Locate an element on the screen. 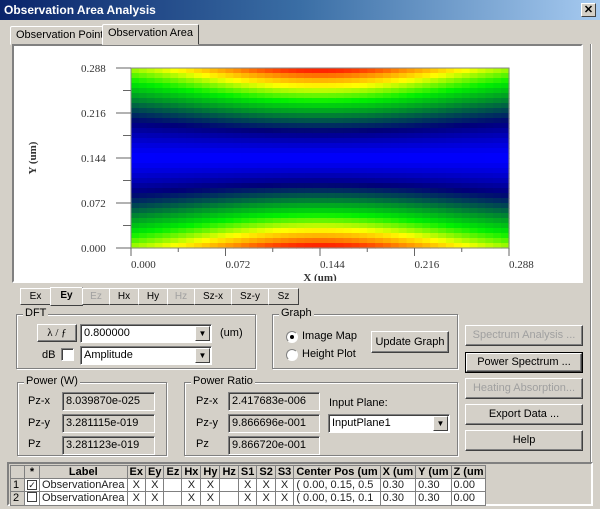 The image size is (600, 509). table-cell: ( 0.00, 0.15, 0.5 is located at coordinates (337, 485).